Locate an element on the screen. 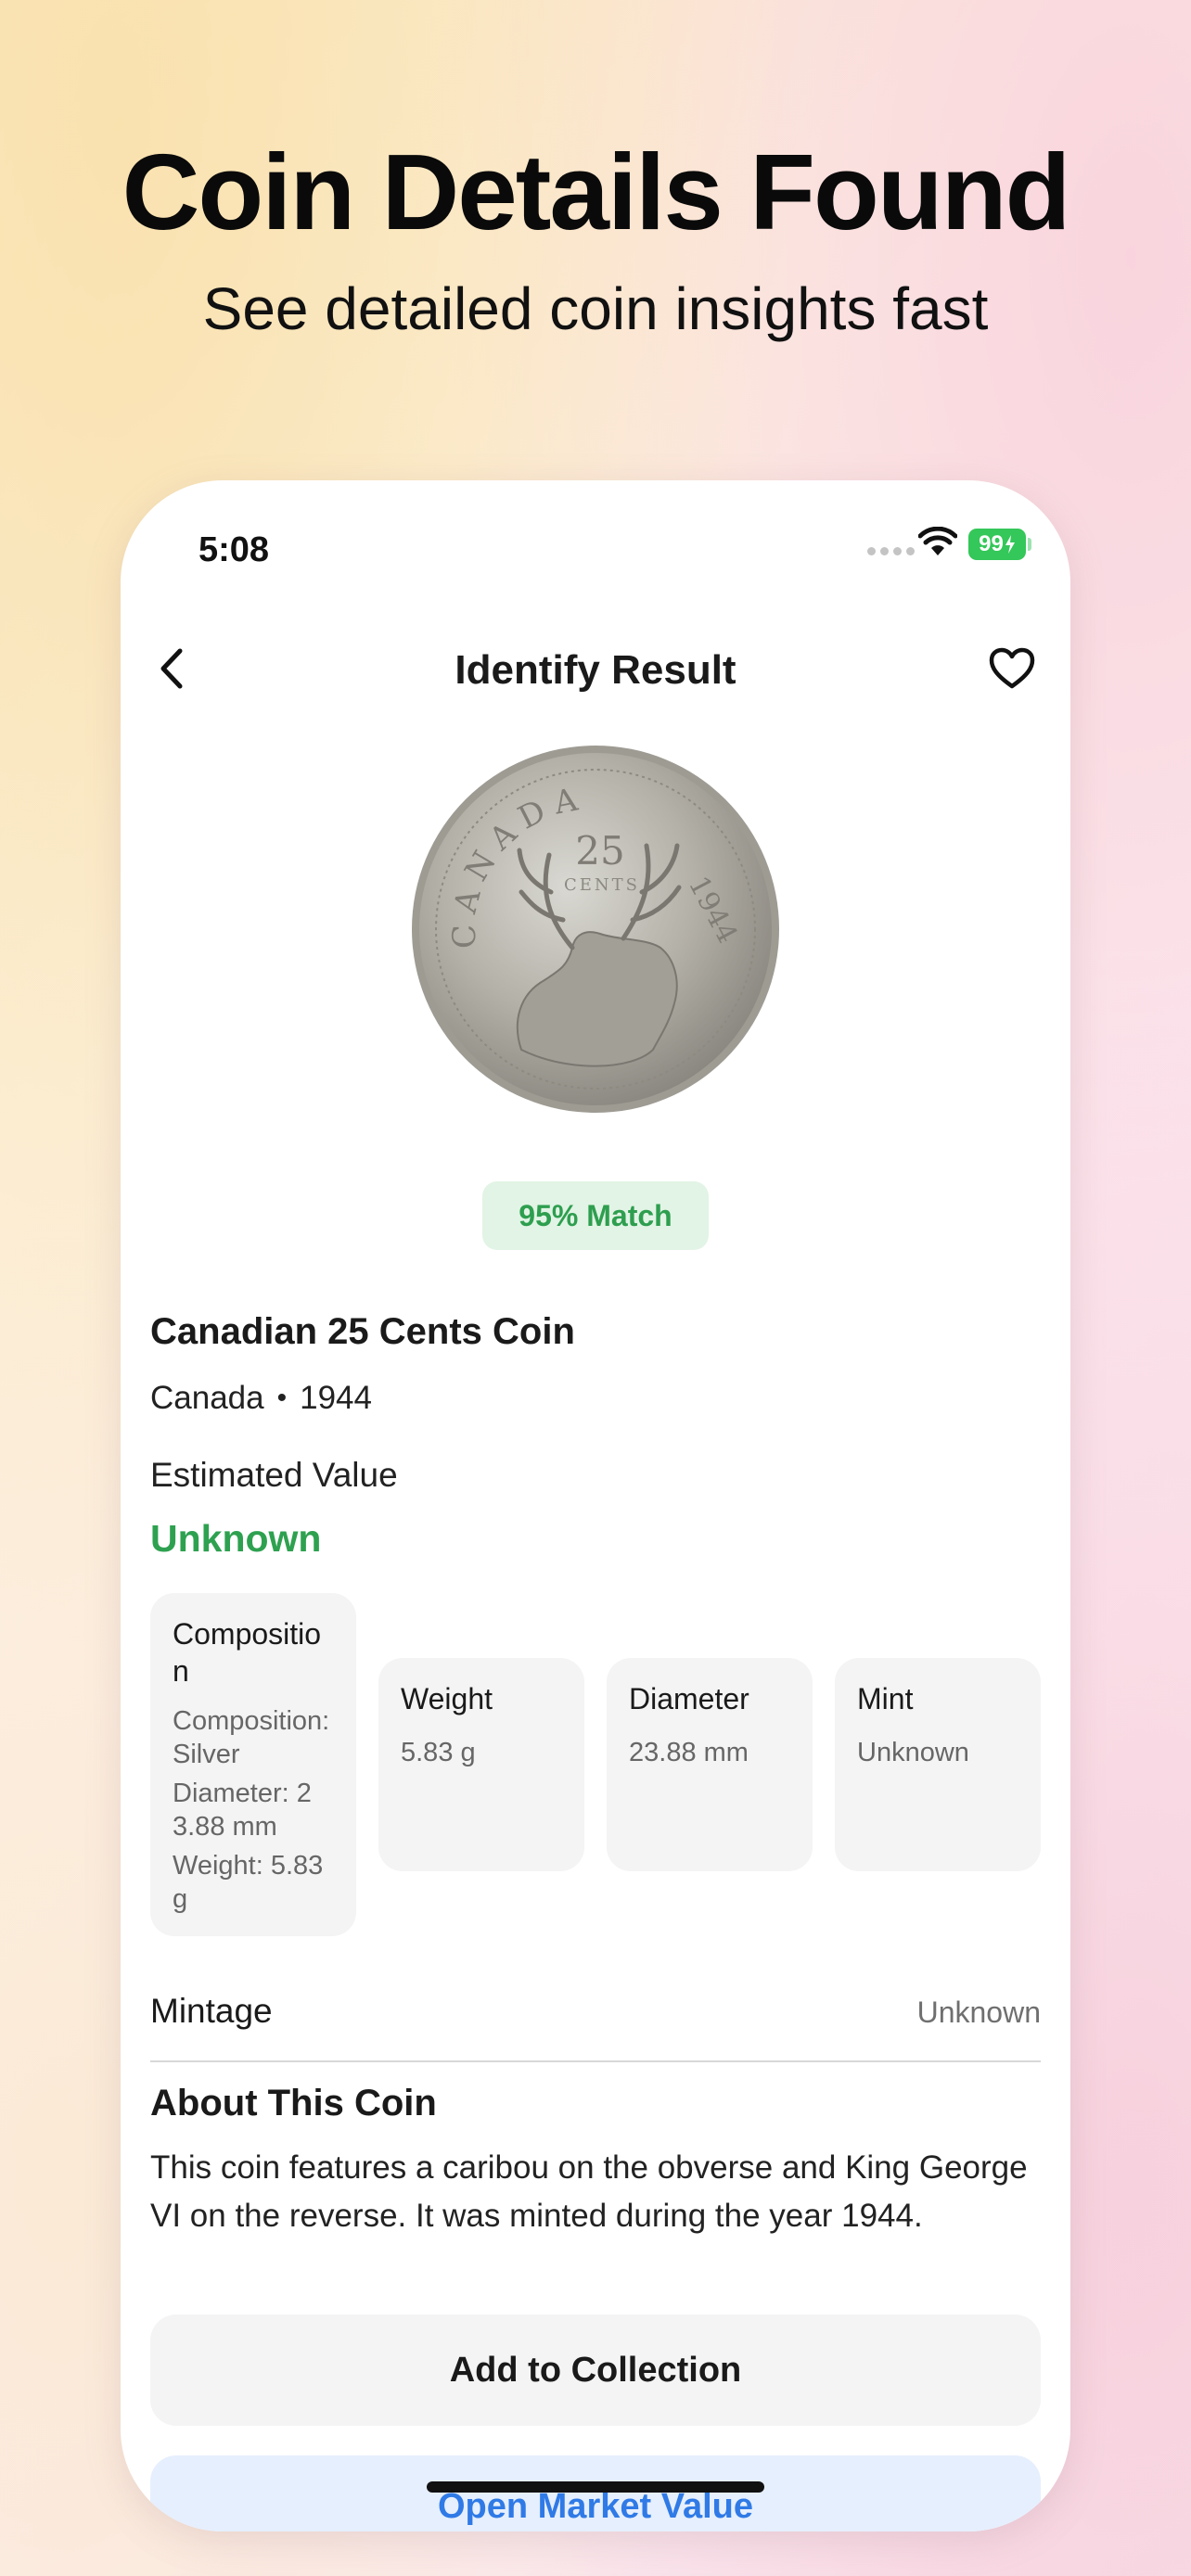 This screenshot has height=2576, width=1191. about-title: About This Coin is located at coordinates (293, 2103).